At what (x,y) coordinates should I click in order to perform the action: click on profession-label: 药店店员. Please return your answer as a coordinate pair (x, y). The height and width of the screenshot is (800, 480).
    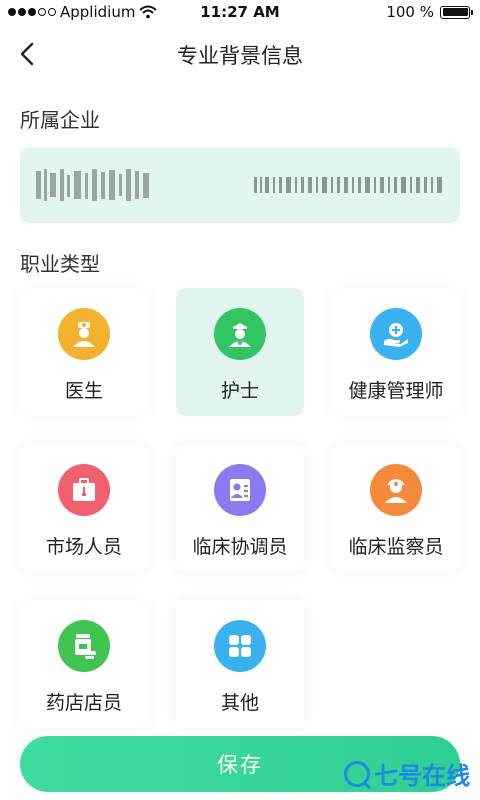
    Looking at the image, I should click on (83, 703).